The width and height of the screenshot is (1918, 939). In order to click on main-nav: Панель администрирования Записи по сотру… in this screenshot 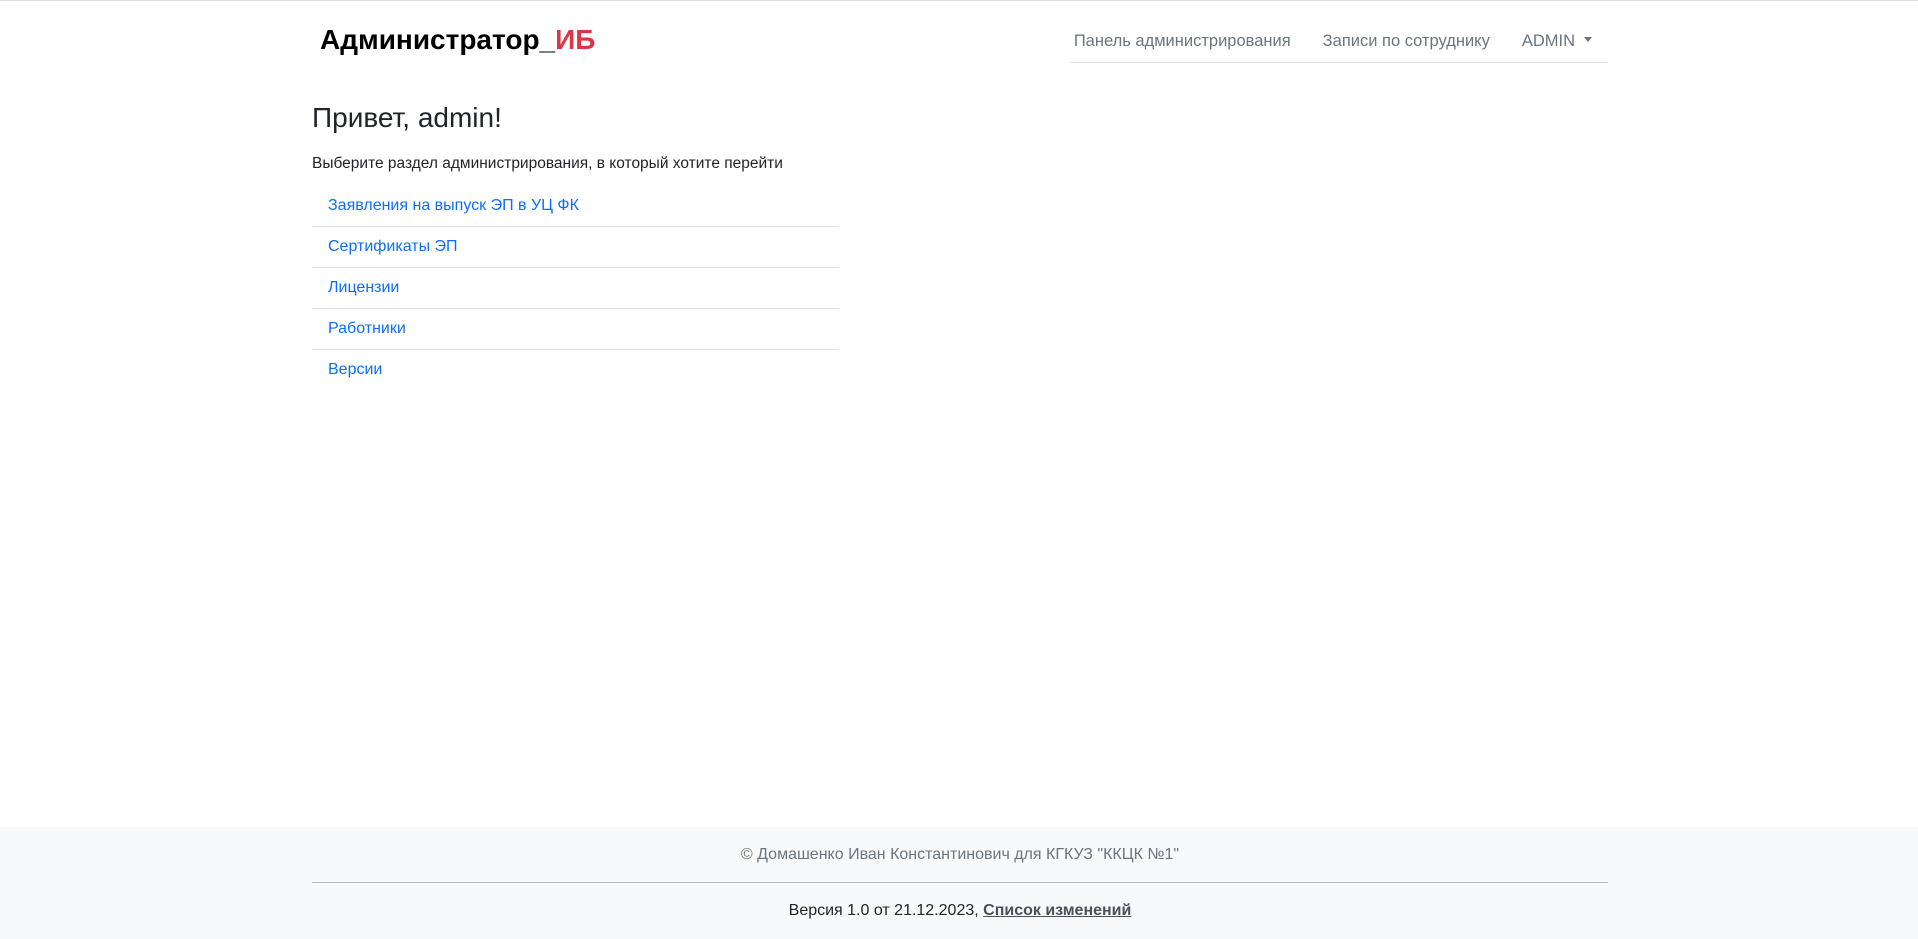, I will do `click(1339, 41)`.